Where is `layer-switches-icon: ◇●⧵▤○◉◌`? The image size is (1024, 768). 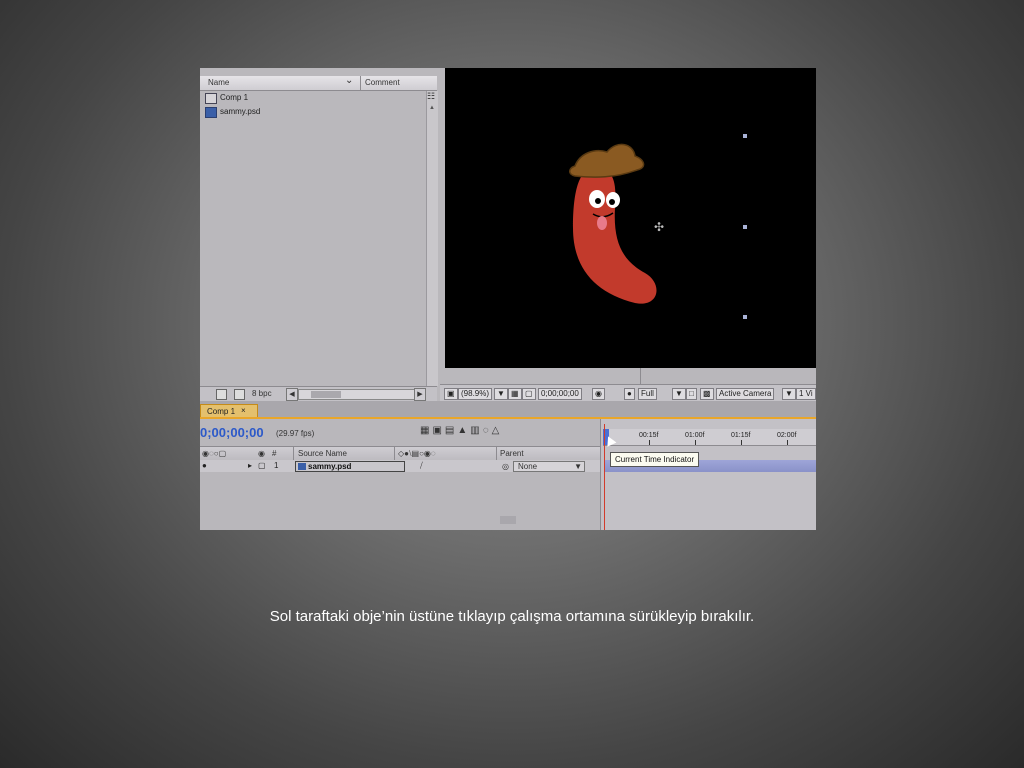
layer-switches-icon: ◇●⧵▤○◉◌ is located at coordinates (417, 454).